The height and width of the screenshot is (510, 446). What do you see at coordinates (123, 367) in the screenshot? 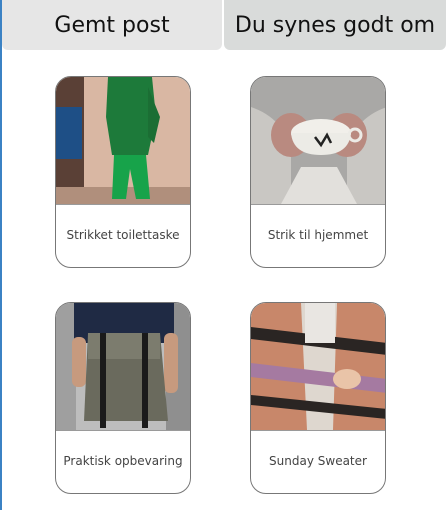
I see `man-with-backpack-photo` at bounding box center [123, 367].